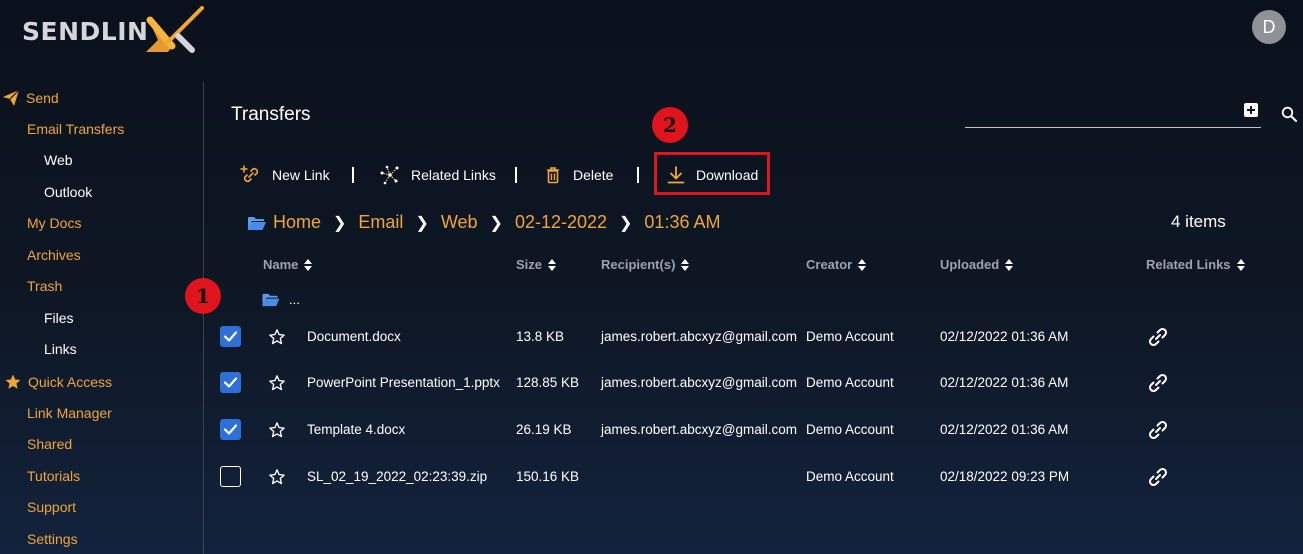 The width and height of the screenshot is (1303, 554). I want to click on file-size: 150.16 KB, so click(548, 476).